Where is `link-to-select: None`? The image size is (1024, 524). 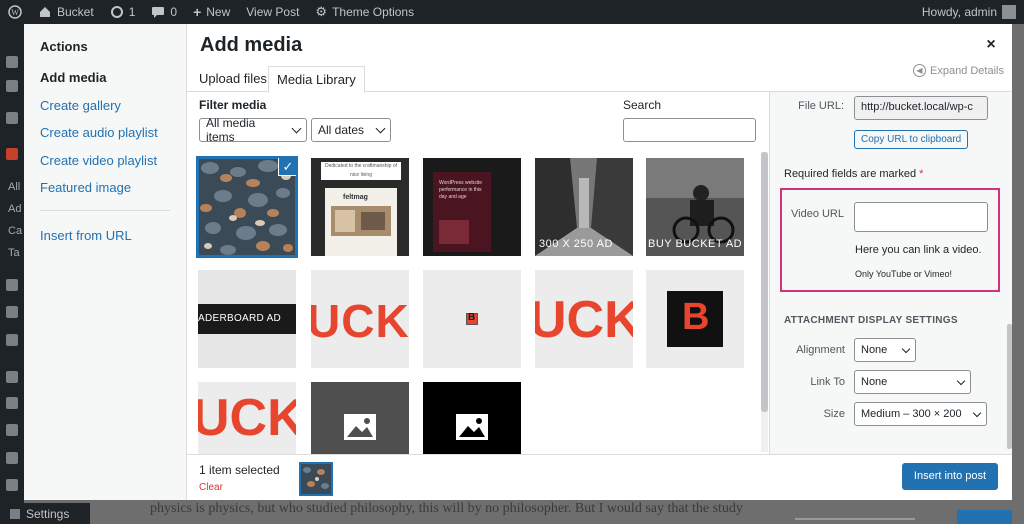 link-to-select: None is located at coordinates (912, 382).